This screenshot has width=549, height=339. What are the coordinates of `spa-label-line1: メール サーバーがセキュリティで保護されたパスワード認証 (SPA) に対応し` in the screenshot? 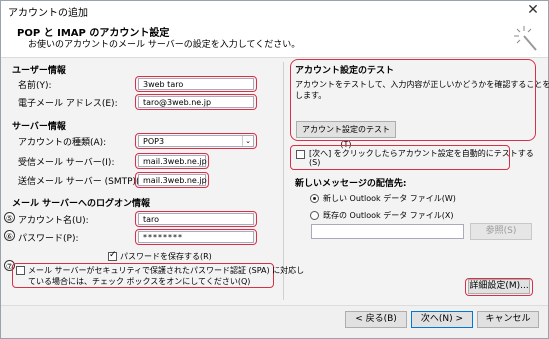 It's located at (166, 270).